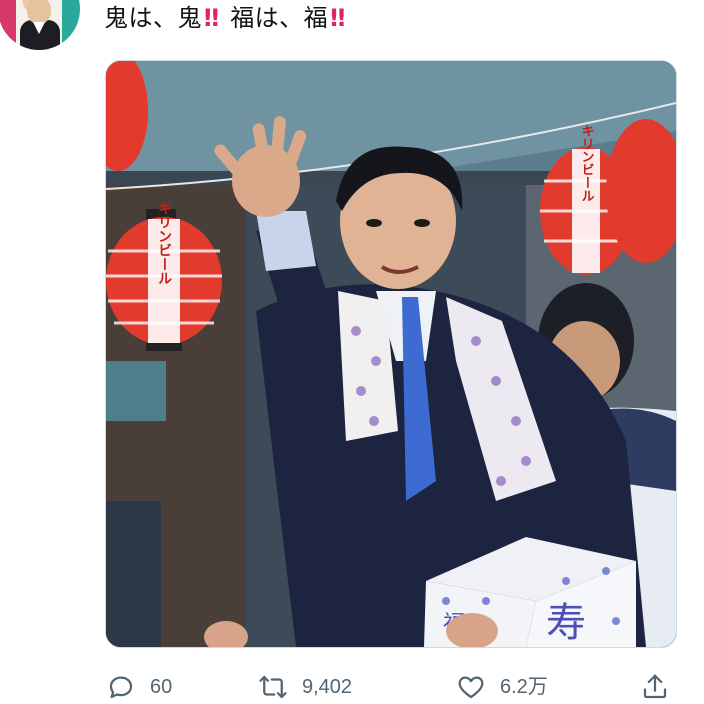 This screenshot has width=704, height=704. I want to click on like-button: 6.2万, so click(502, 687).